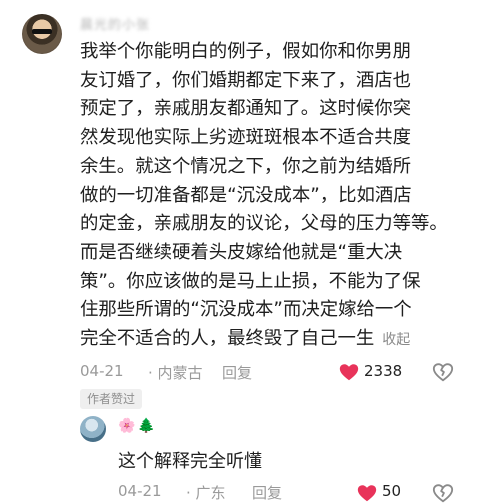  Describe the element at coordinates (250, 281) in the screenshot. I see `comment-line: 策”。你应该做的是马上止损，不能为了保` at that location.